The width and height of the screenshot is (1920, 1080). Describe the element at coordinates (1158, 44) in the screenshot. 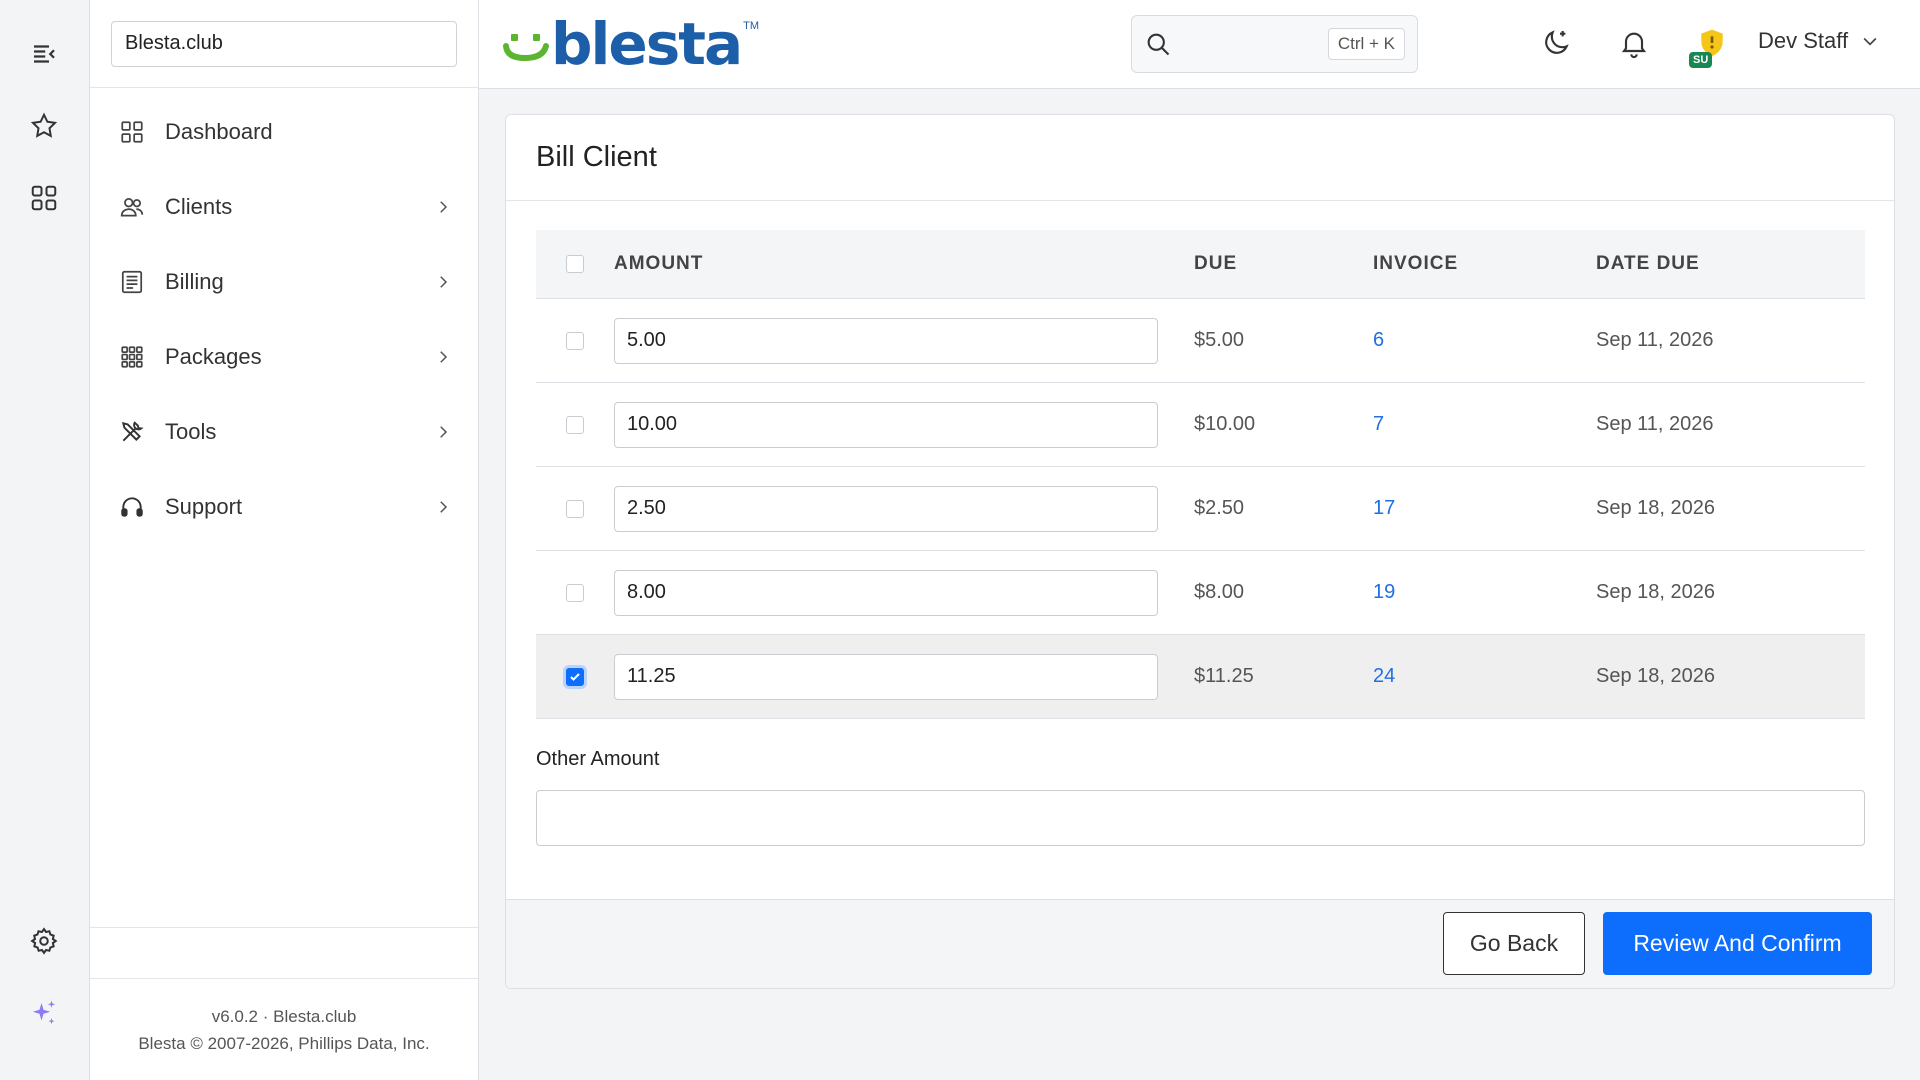

I see `search-icon` at that location.